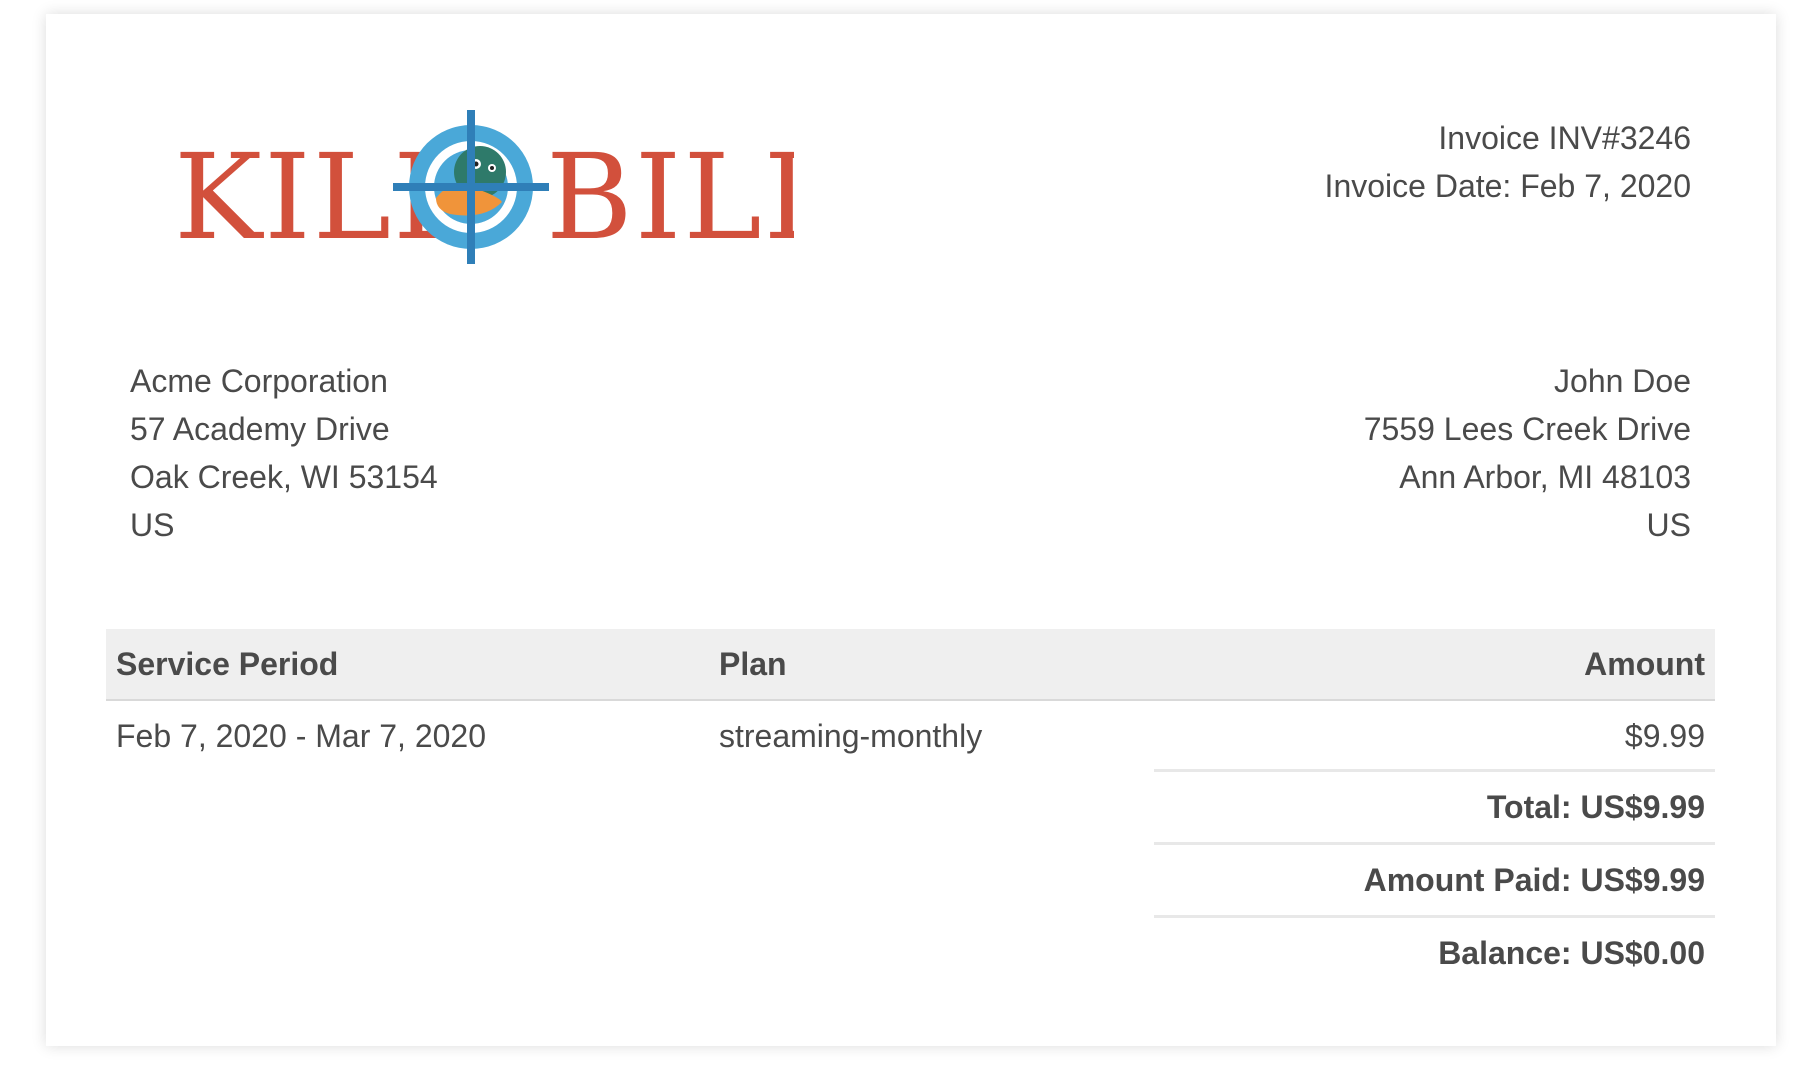 Image resolution: width=1816 pixels, height=1090 pixels. Describe the element at coordinates (1507, 186) in the screenshot. I see `invoice-date: Invoice Date: Feb 7, 2020` at that location.